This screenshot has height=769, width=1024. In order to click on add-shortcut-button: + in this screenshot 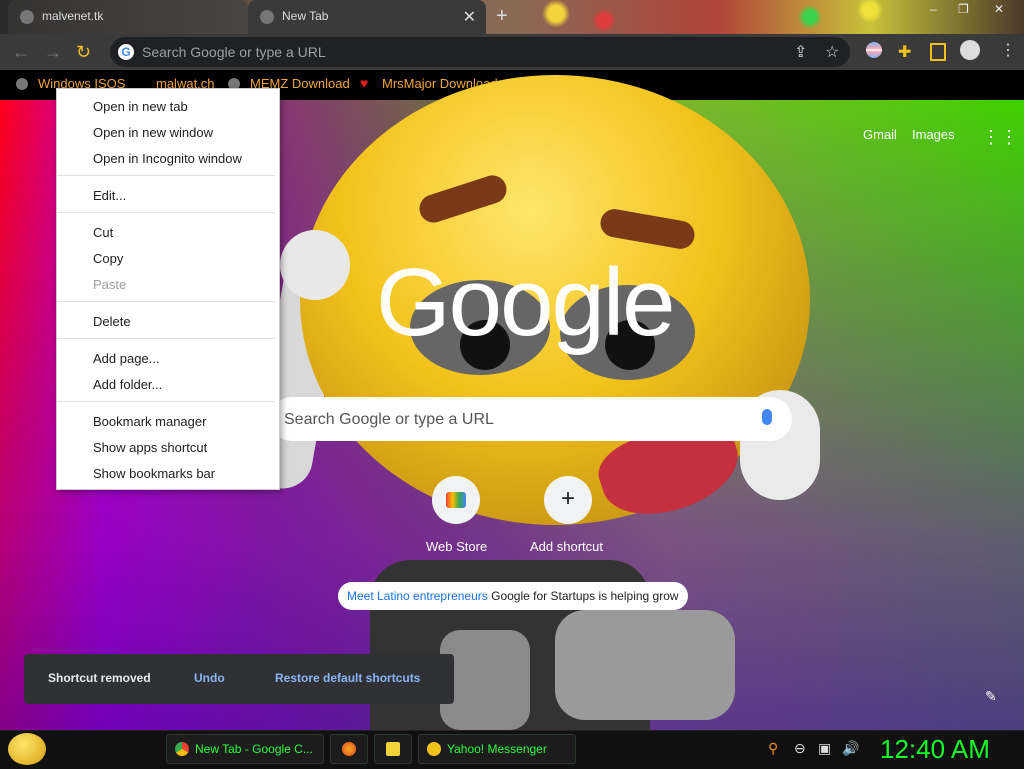, I will do `click(568, 500)`.